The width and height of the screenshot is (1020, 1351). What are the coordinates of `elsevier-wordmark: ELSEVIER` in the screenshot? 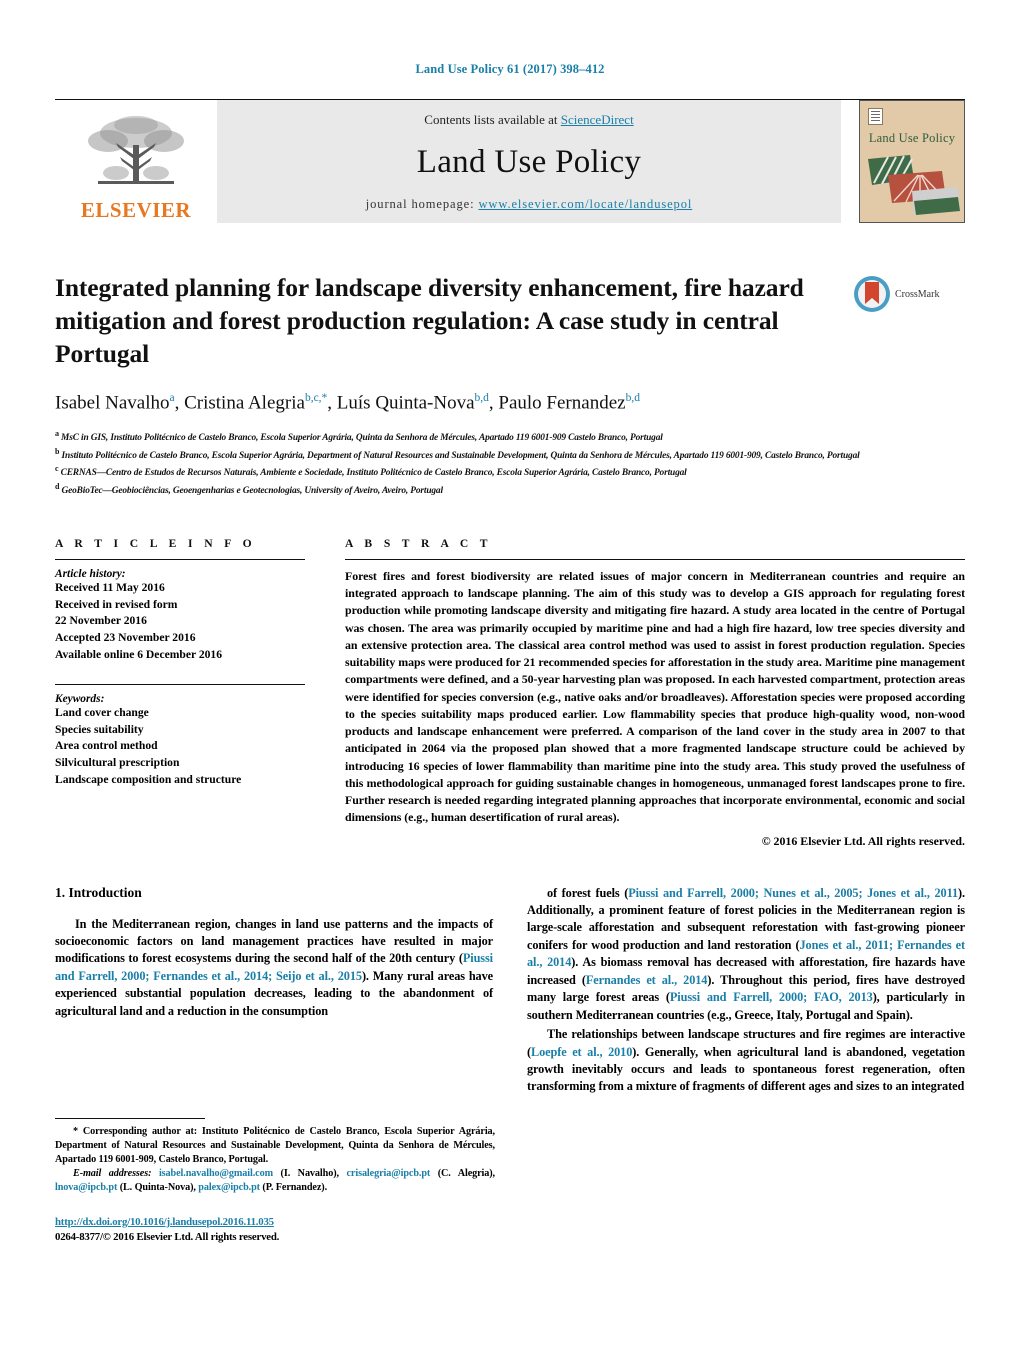 It's located at (136, 210).